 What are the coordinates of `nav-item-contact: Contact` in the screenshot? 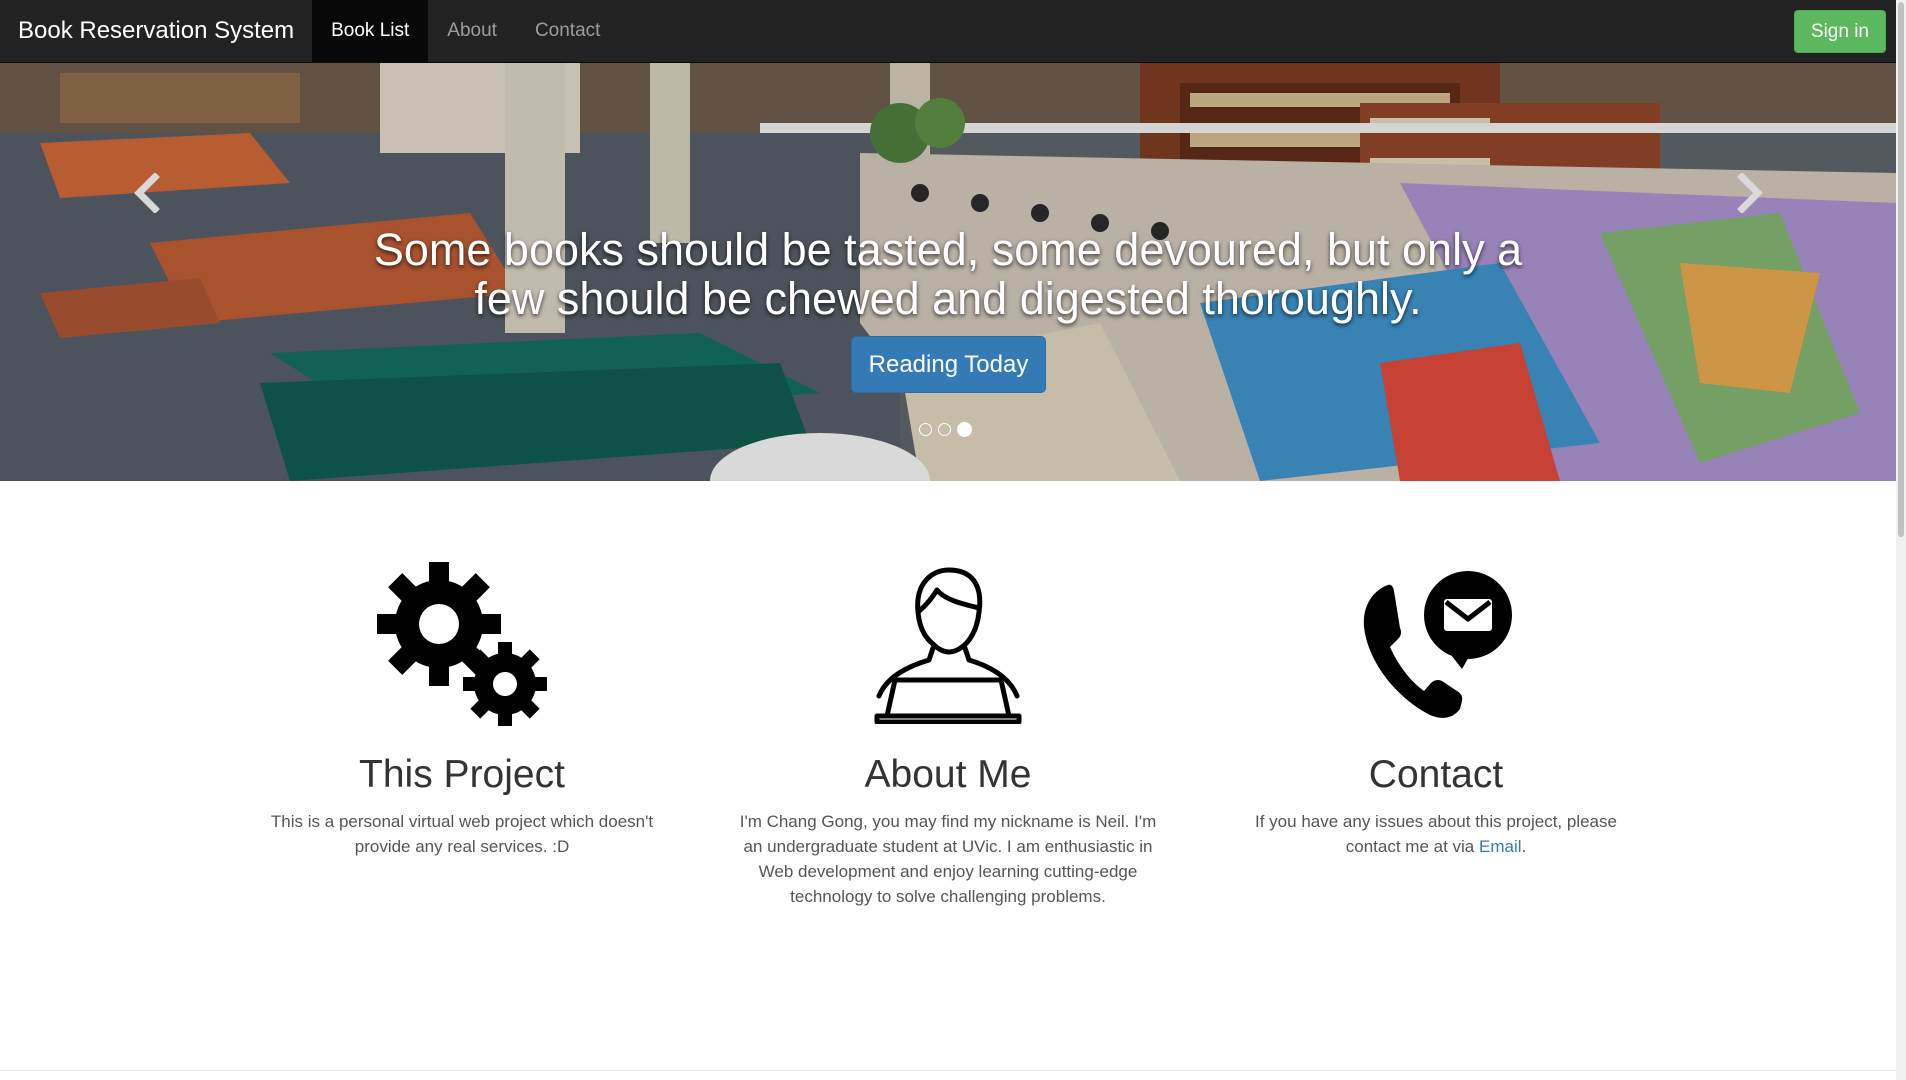 It's located at (567, 31).